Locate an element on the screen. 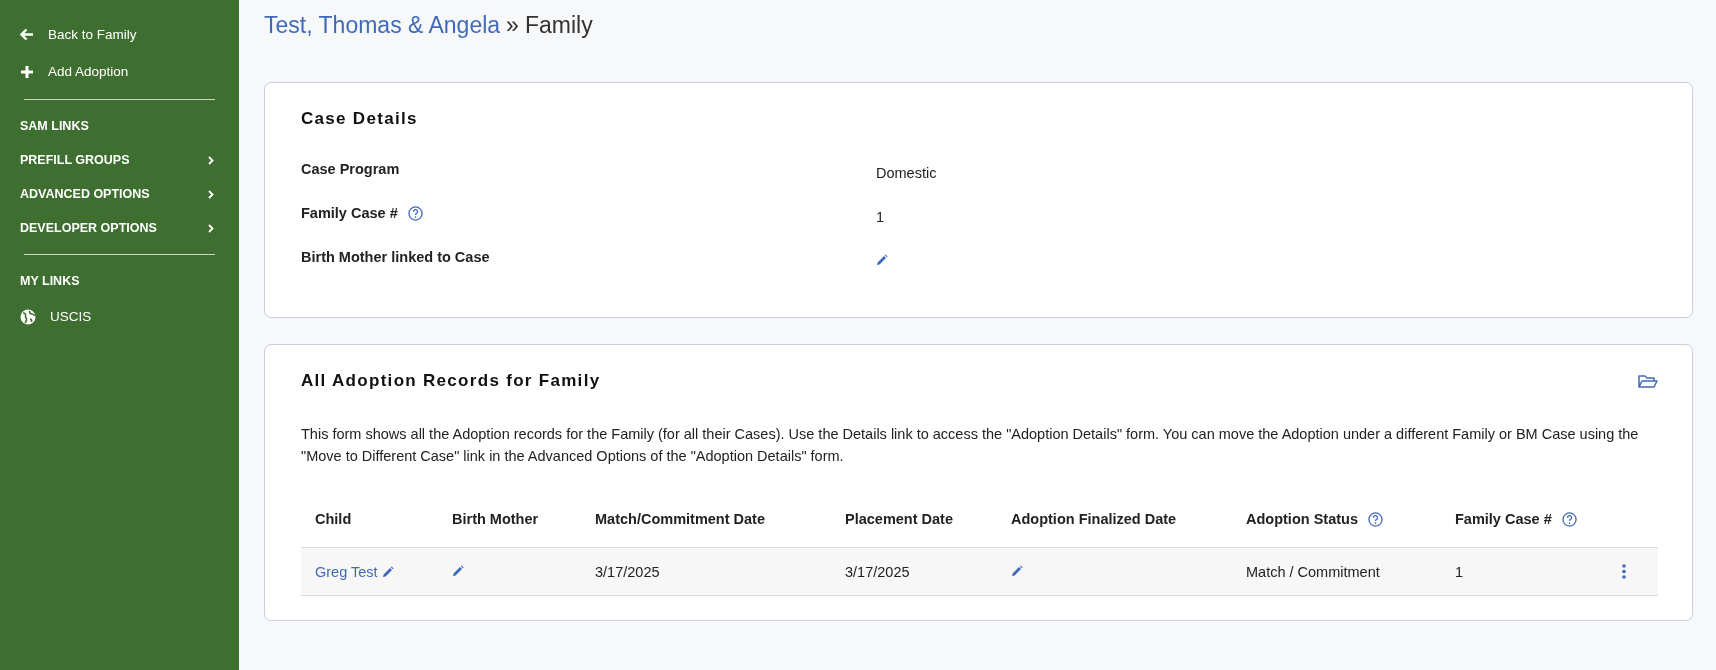  column-header: Family Case # is located at coordinates (1503, 519).